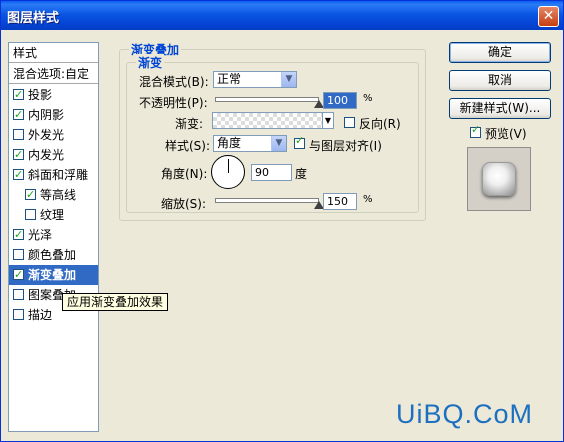 Image resolution: width=564 pixels, height=442 pixels. I want to click on blend-mode-select: 正常 ▼, so click(255, 79).